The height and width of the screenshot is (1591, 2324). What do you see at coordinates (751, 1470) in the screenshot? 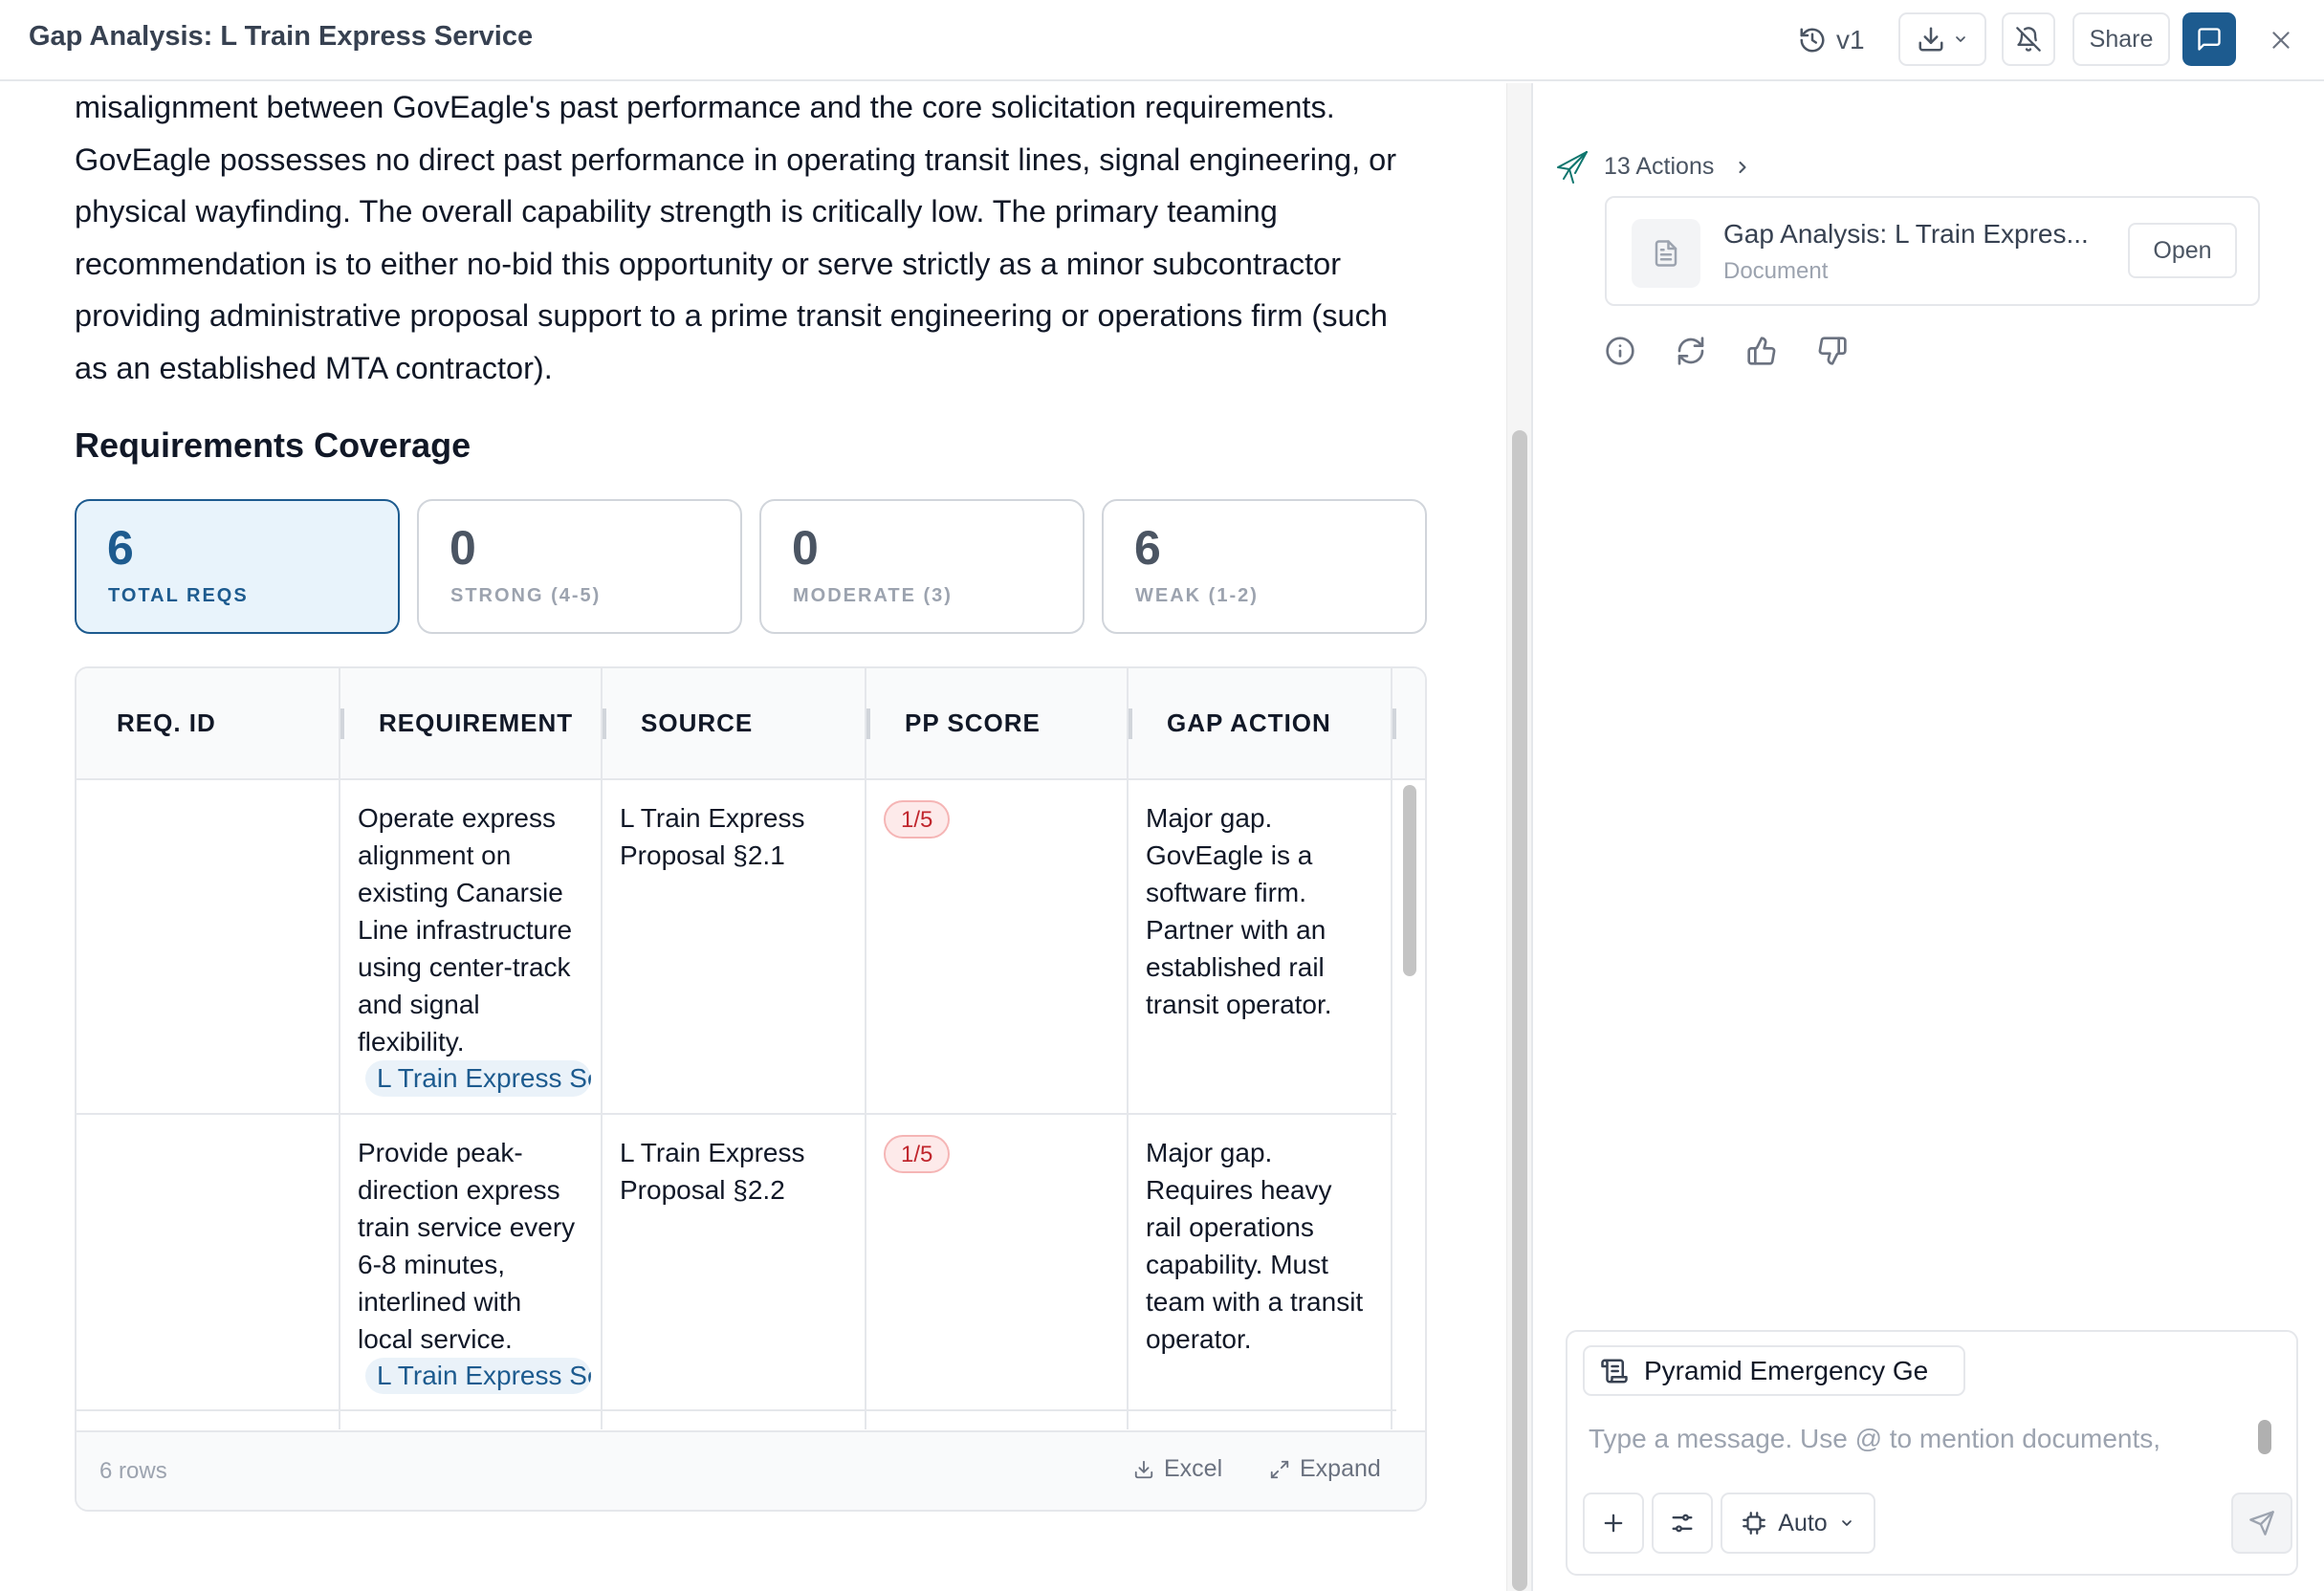
I see `table-footer: 6 rows Excel Expand` at bounding box center [751, 1470].